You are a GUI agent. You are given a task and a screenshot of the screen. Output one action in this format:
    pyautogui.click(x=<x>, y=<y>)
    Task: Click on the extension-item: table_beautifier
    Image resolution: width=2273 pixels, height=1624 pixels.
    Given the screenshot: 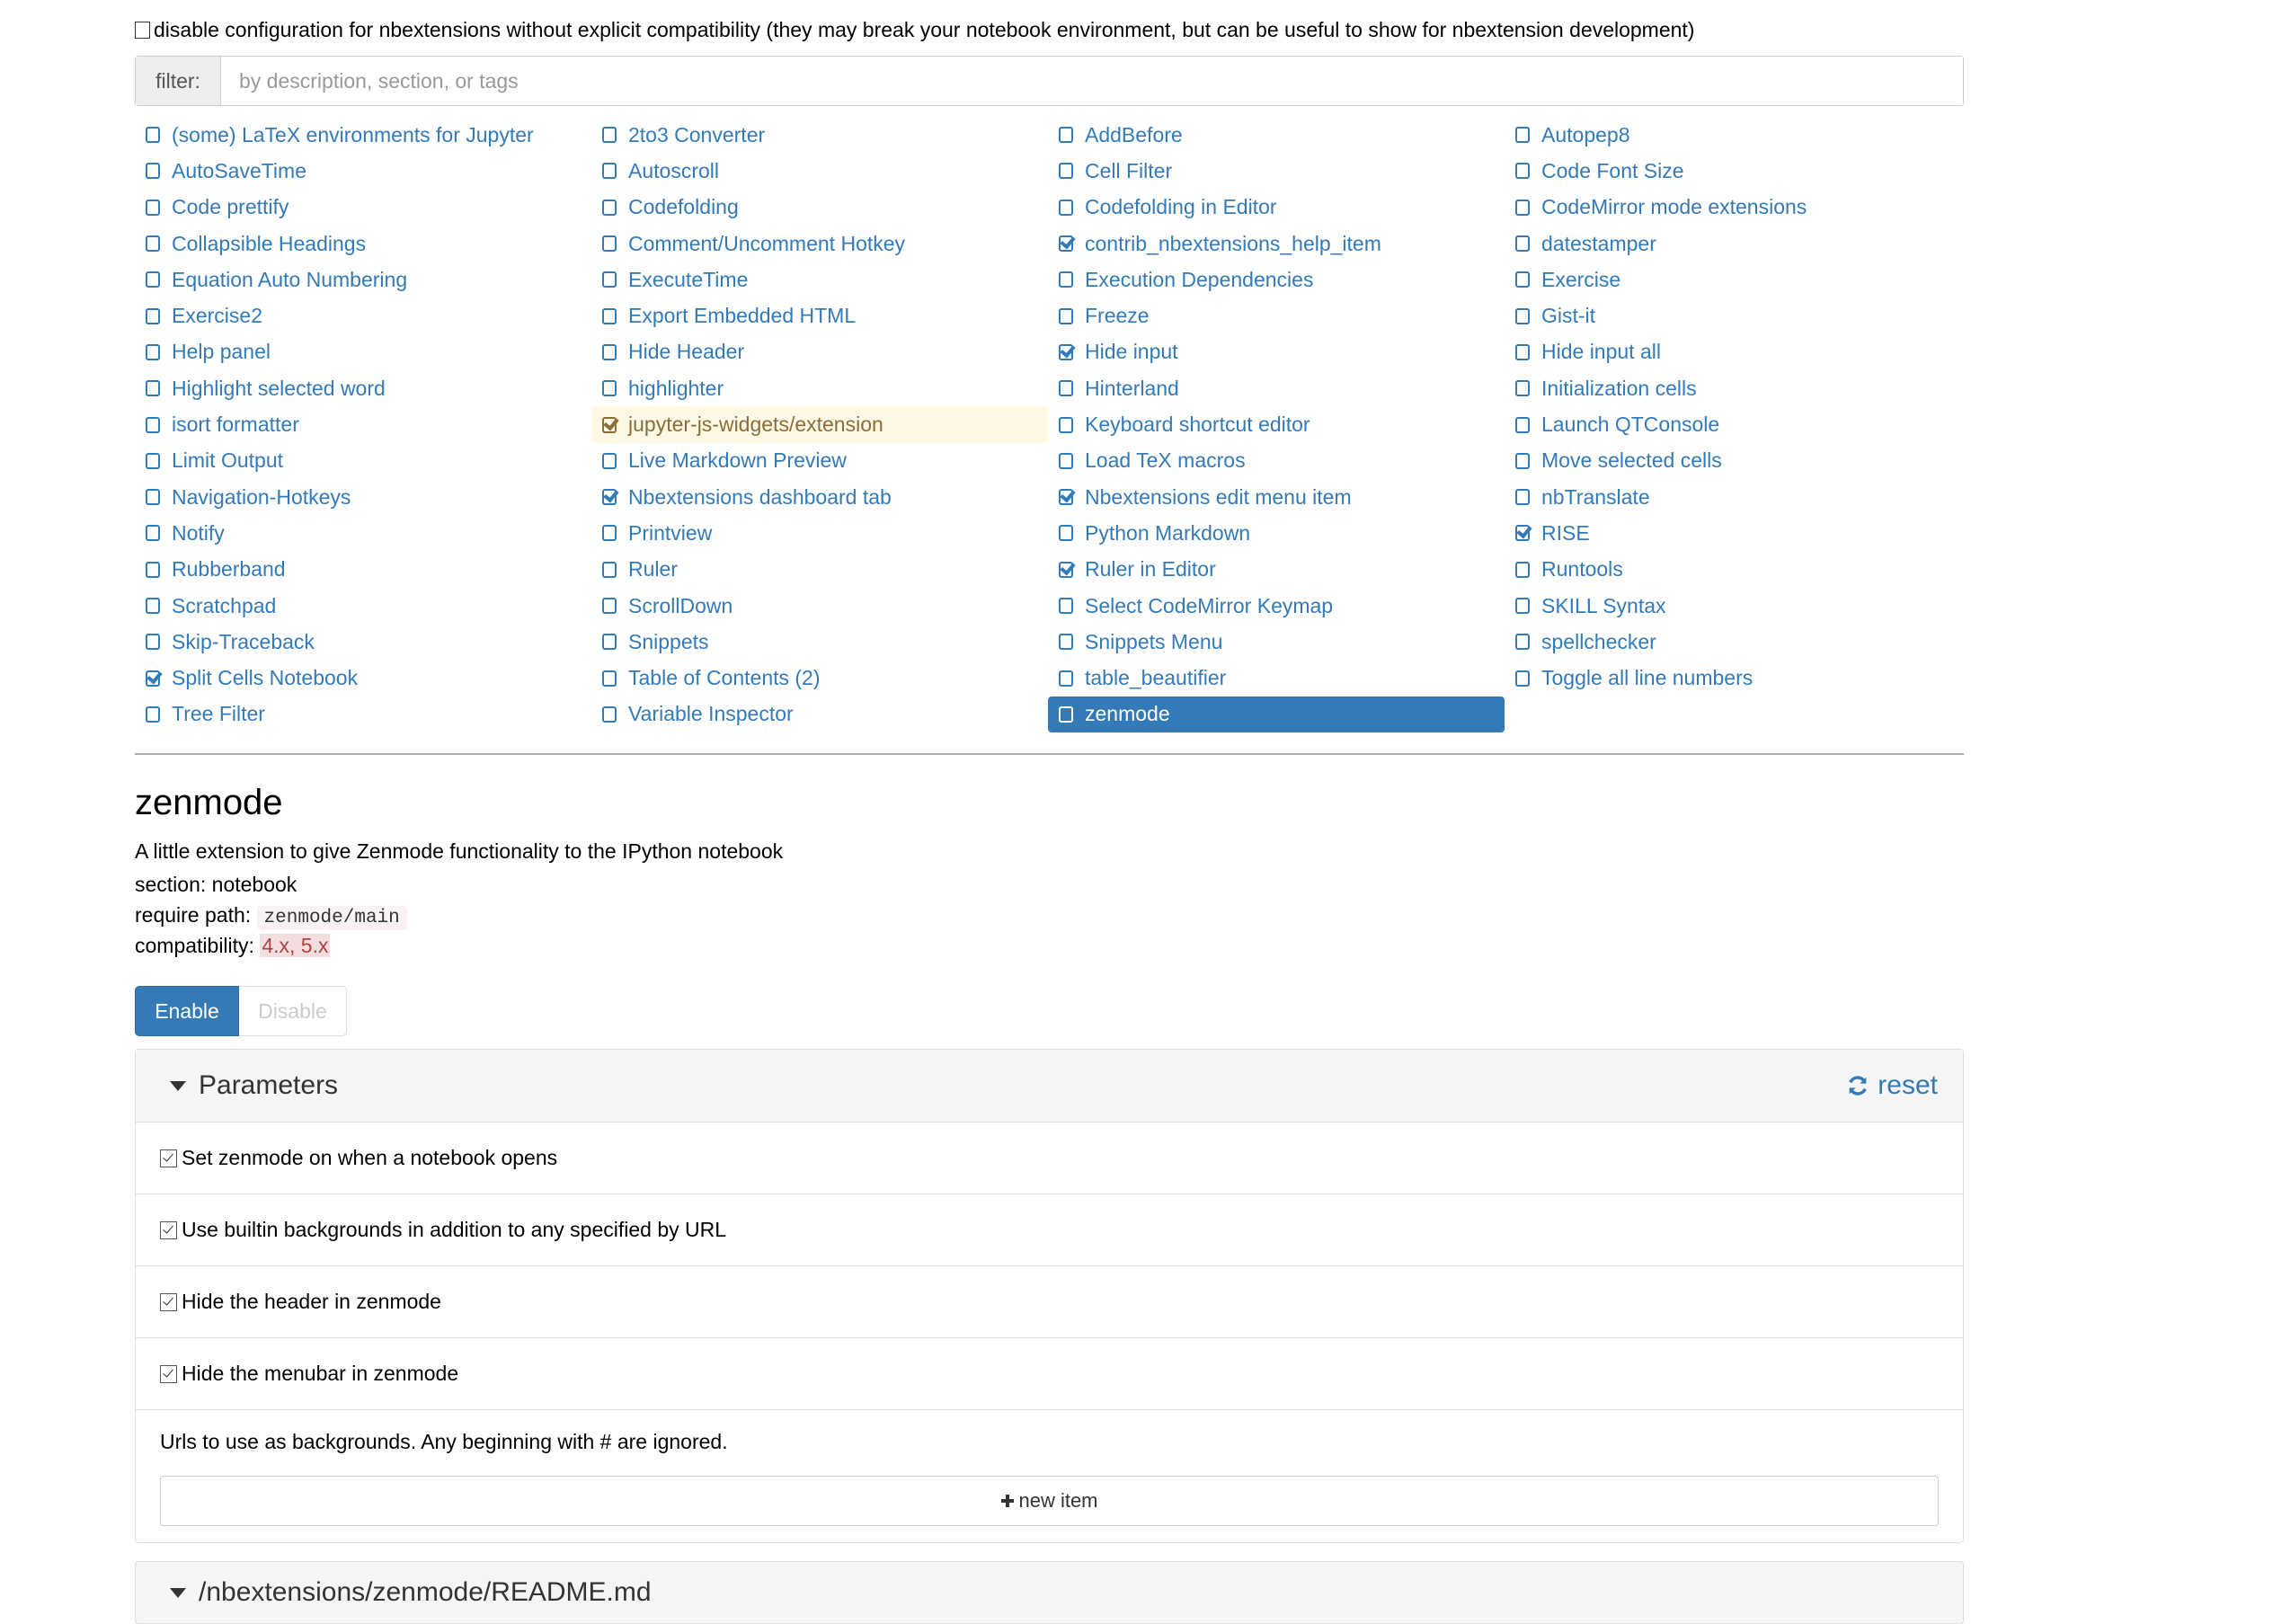 What is the action you would take?
    pyautogui.click(x=1276, y=678)
    